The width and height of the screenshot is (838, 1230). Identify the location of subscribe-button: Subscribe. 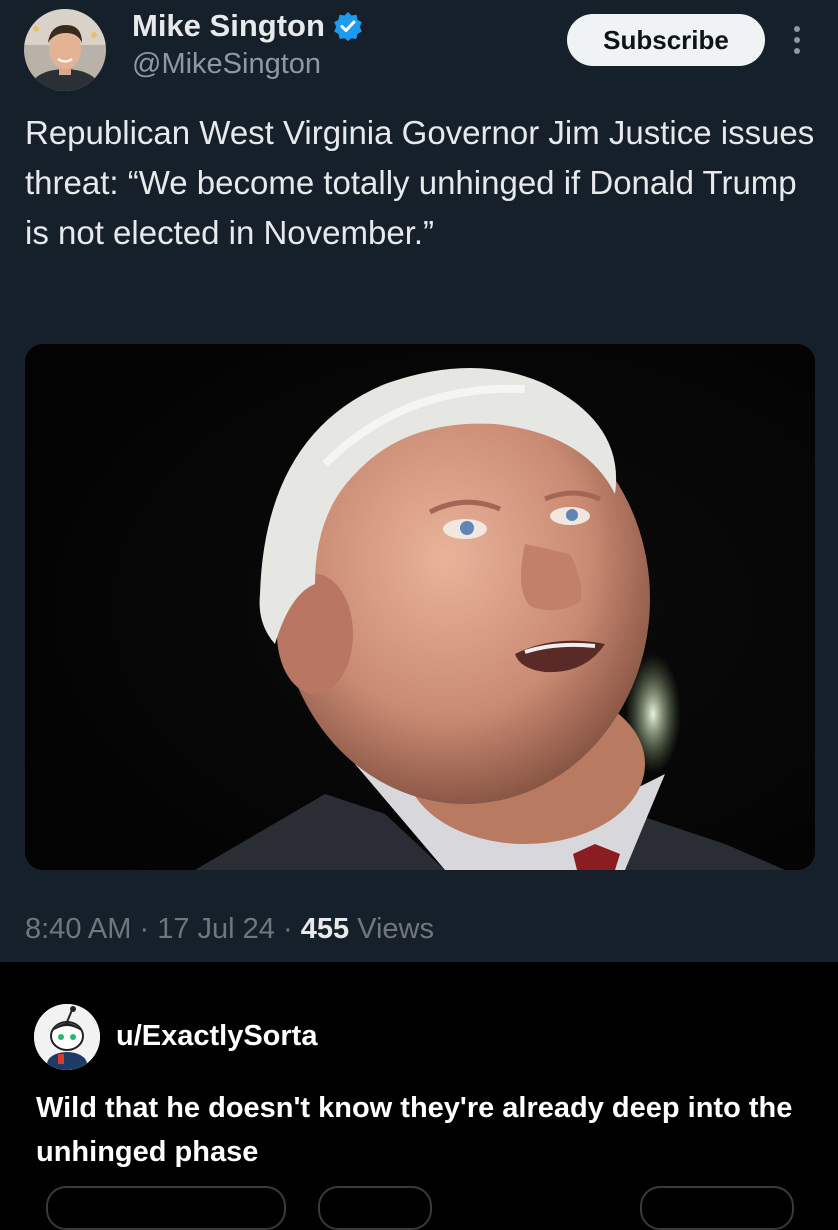
(666, 40).